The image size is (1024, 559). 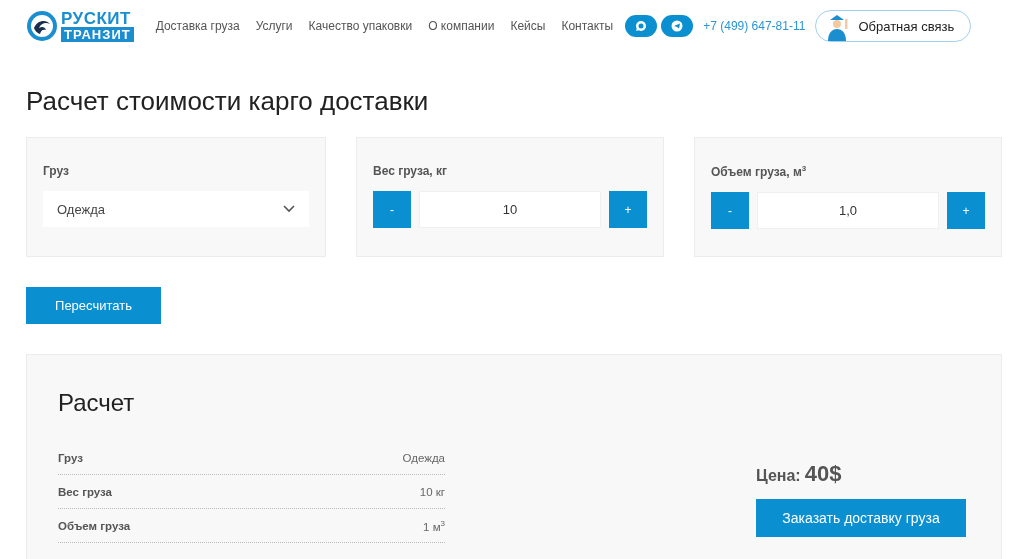 I want to click on field-label: Груз, so click(x=56, y=171).